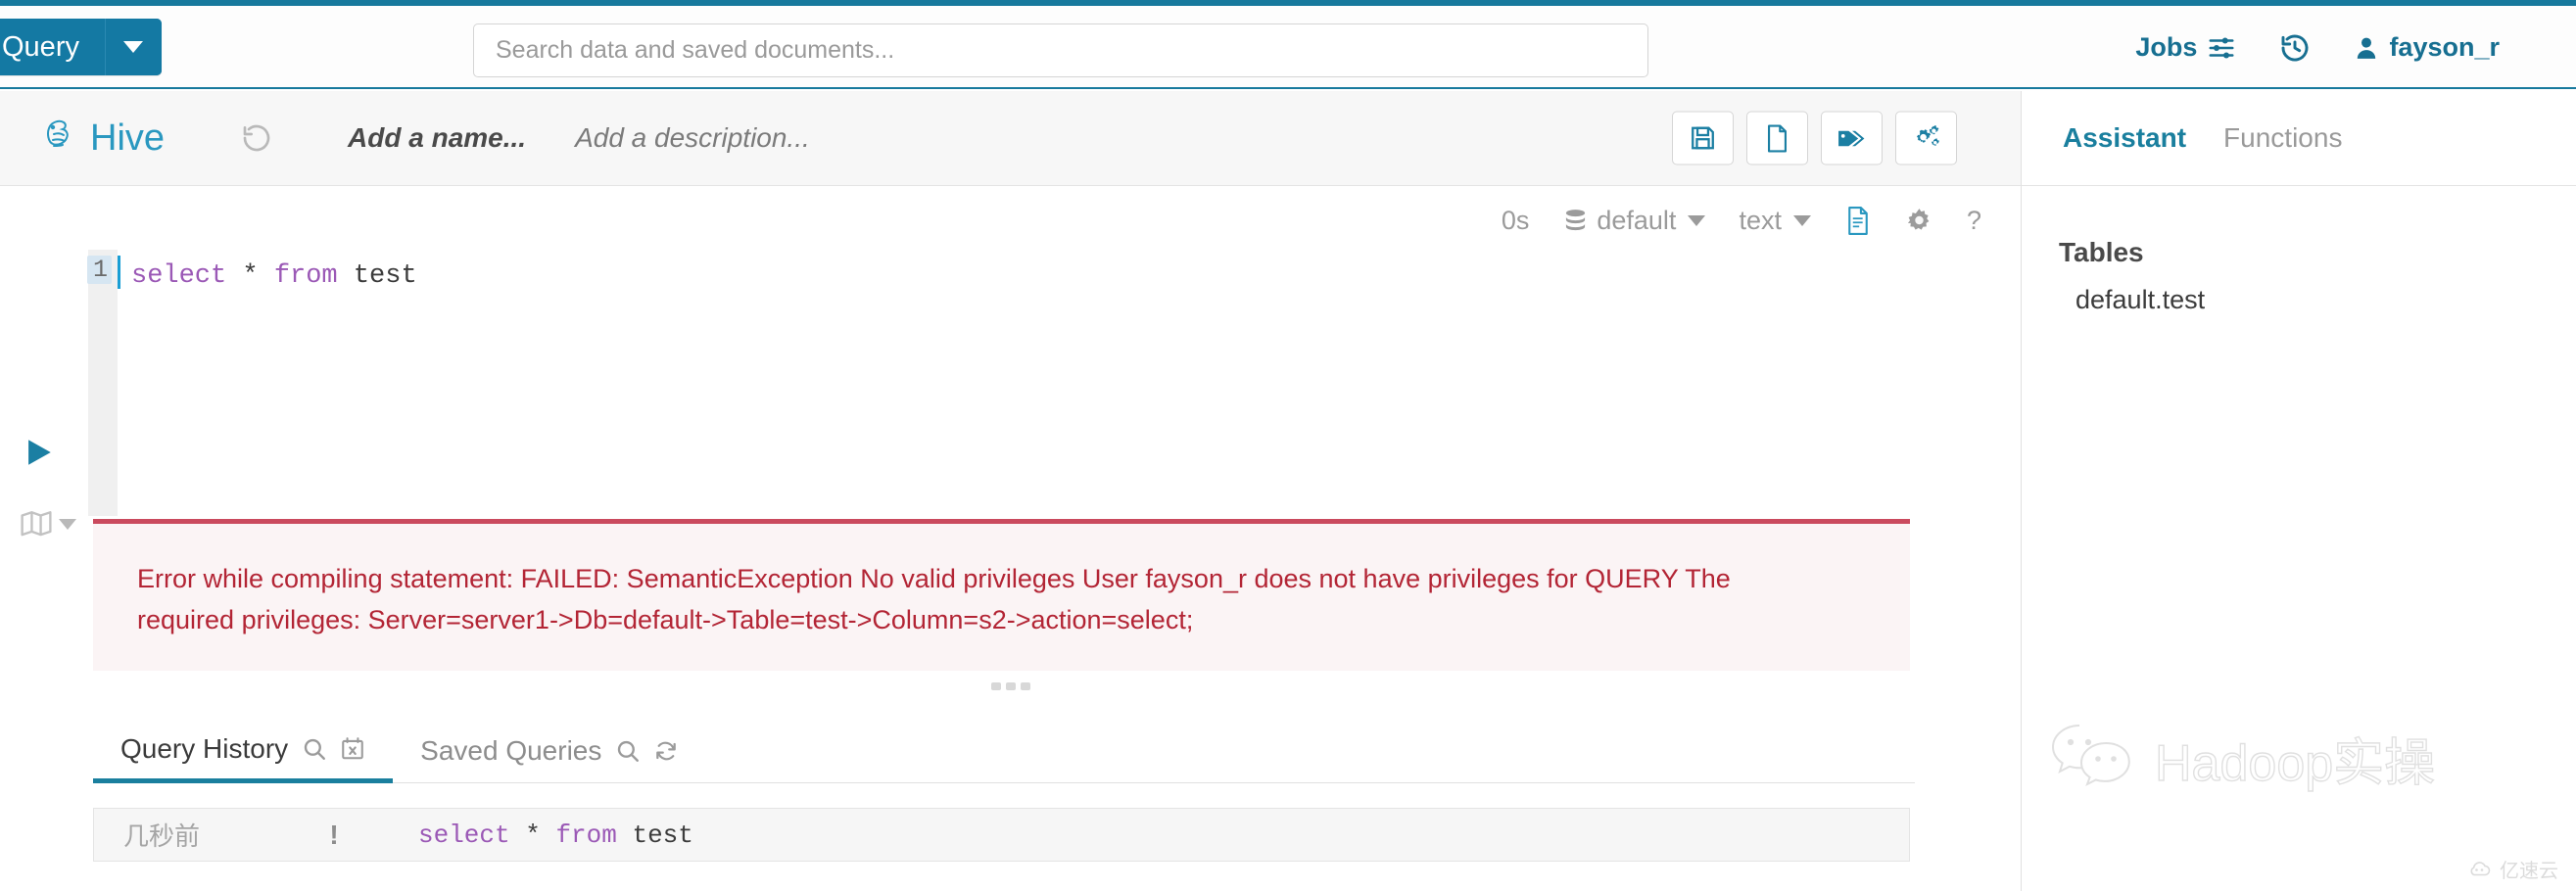  I want to click on drag-dots-icon, so click(1010, 686).